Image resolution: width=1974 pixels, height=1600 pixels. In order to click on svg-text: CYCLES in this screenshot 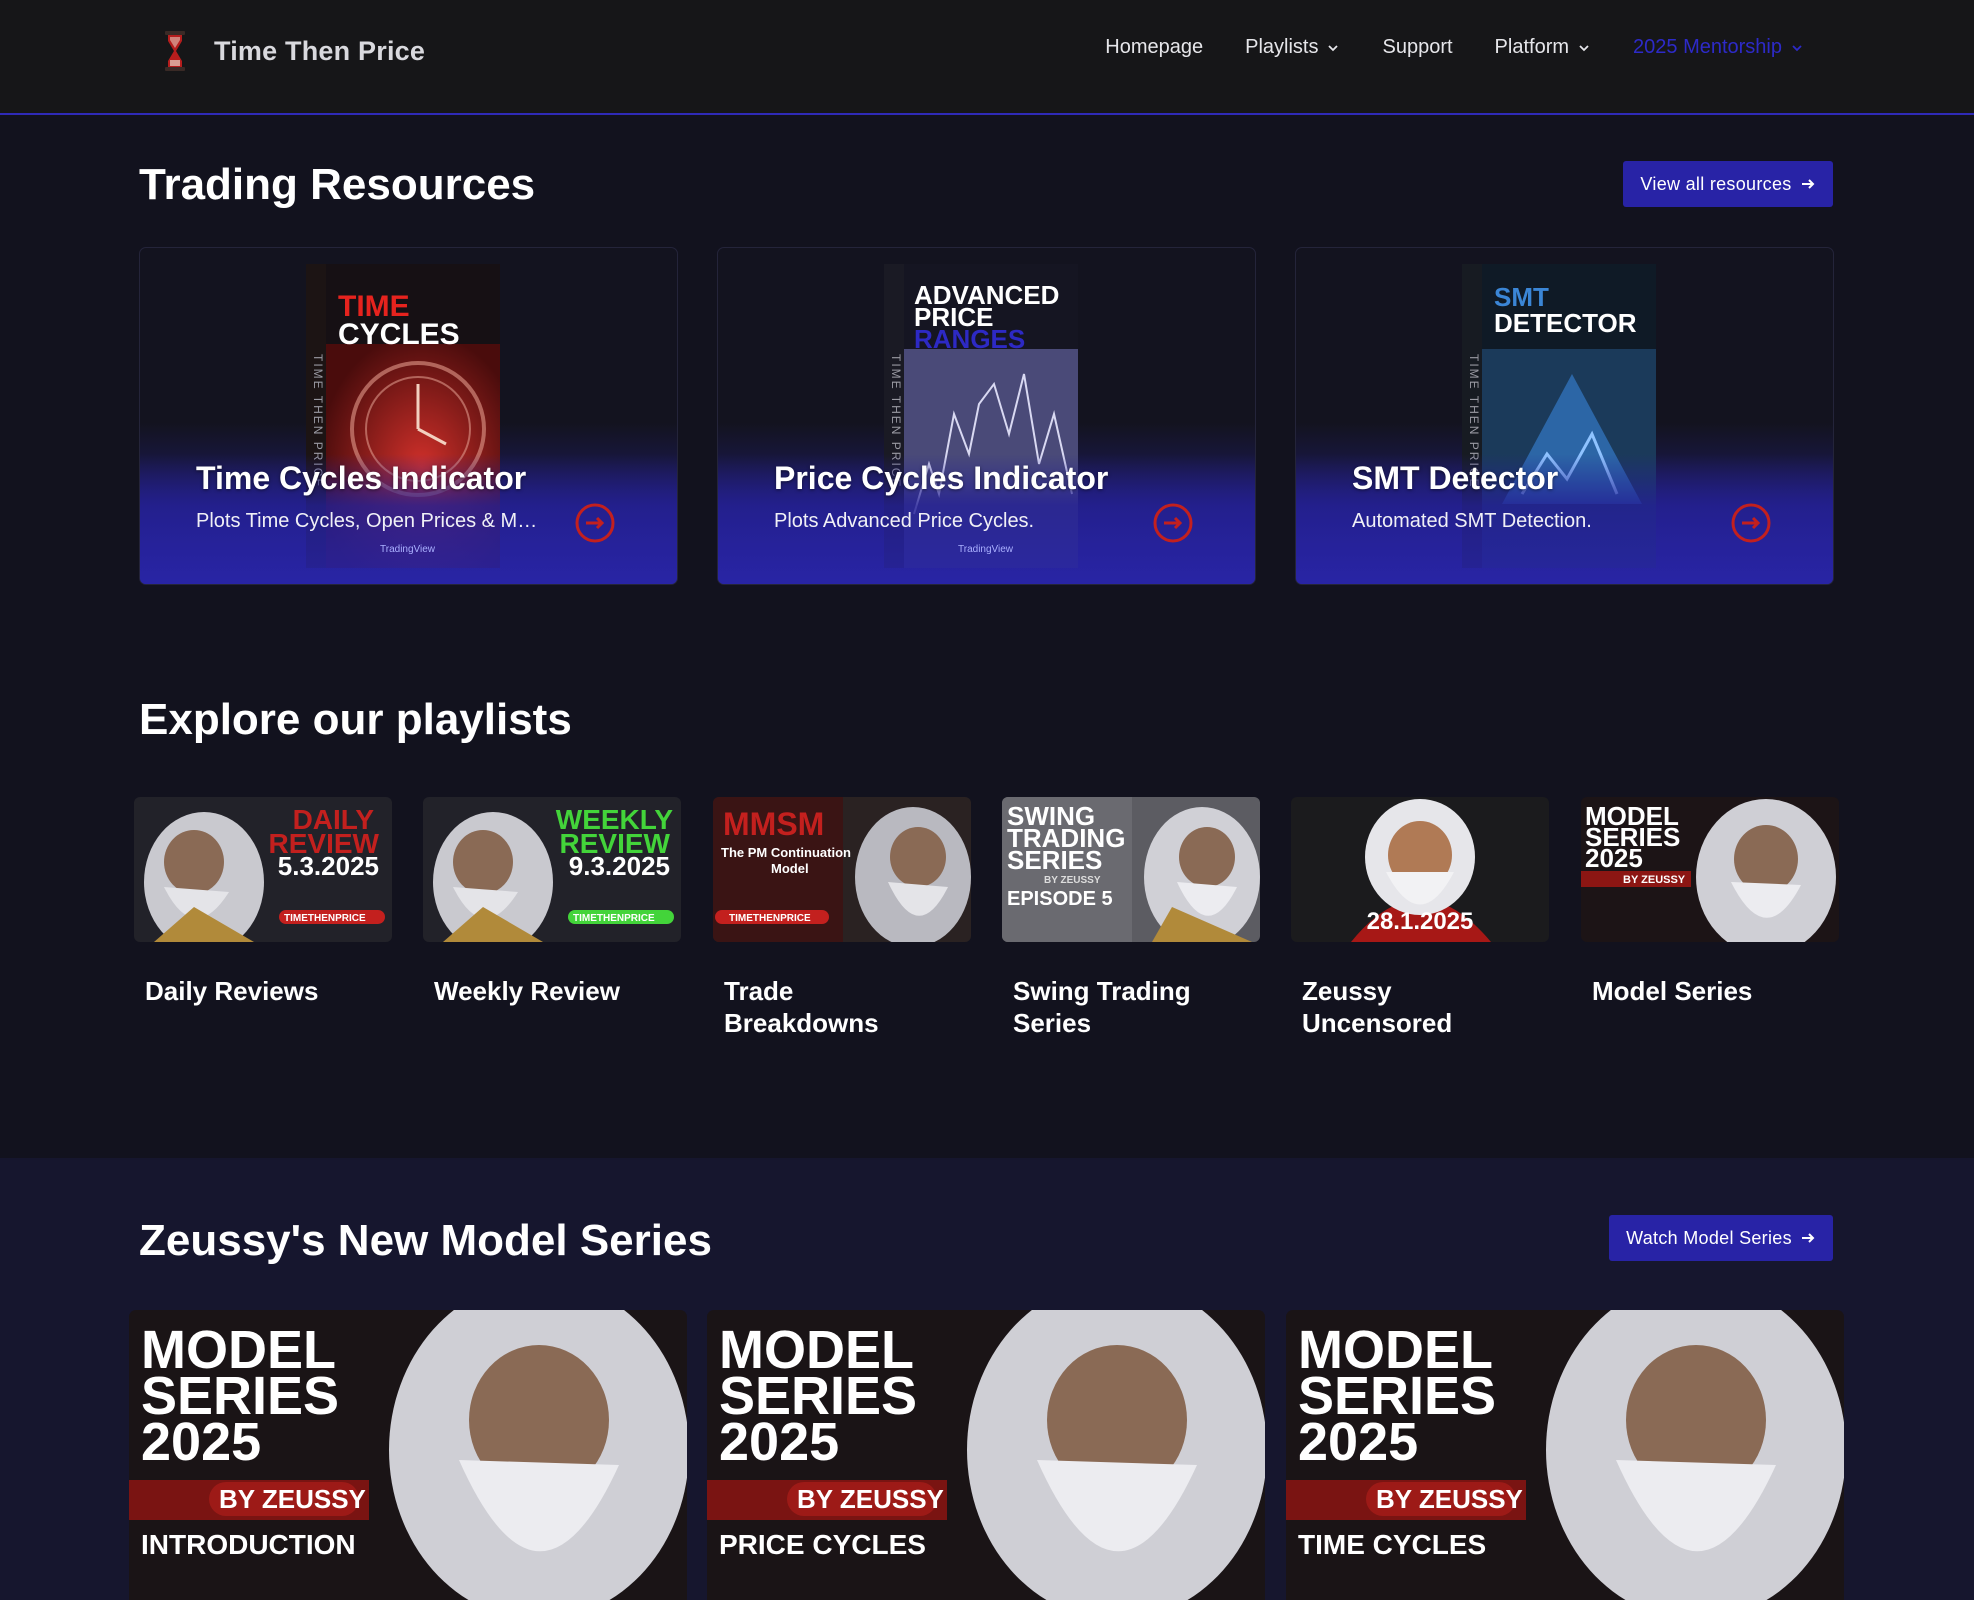, I will do `click(399, 334)`.